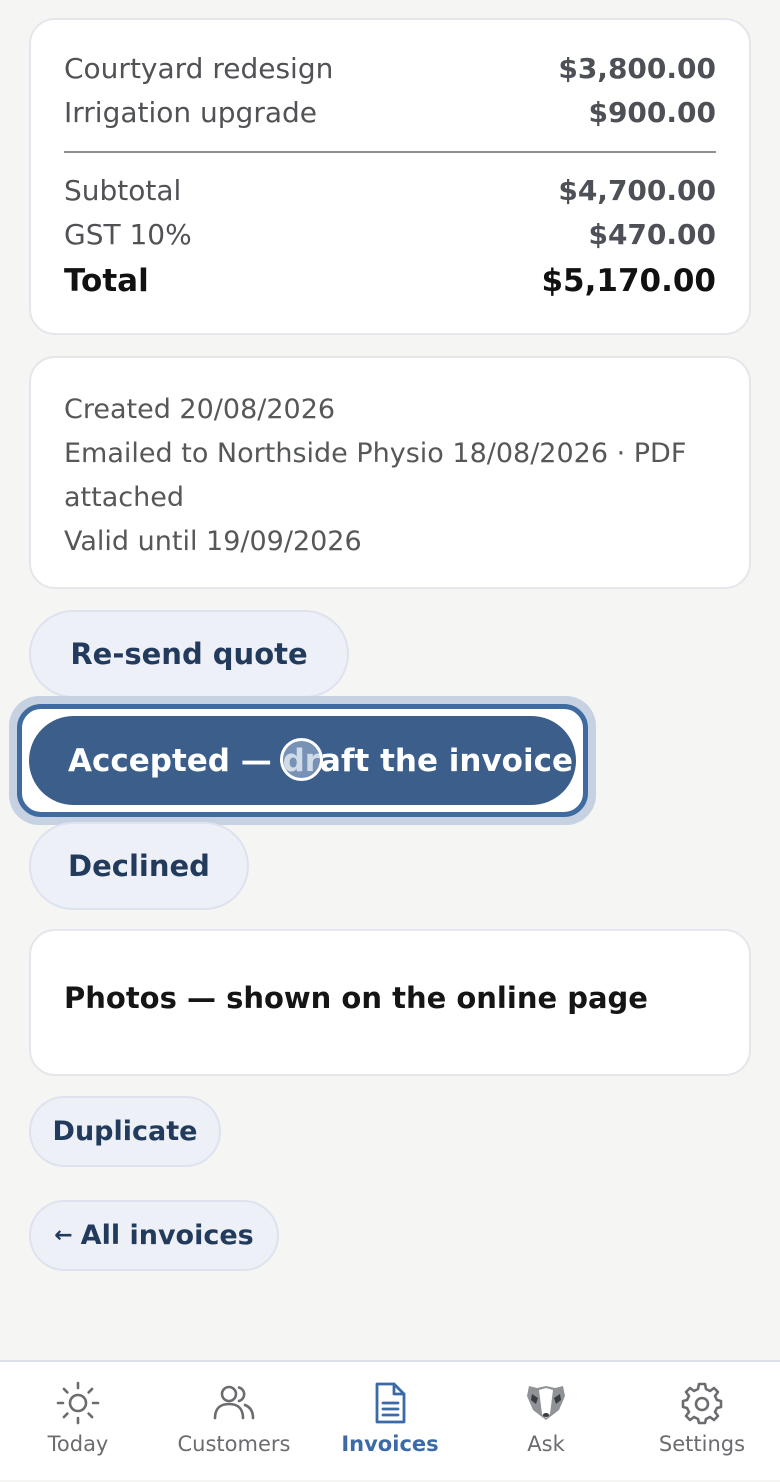  What do you see at coordinates (390, 281) in the screenshot?
I see `total-row: Total $5,170.00` at bounding box center [390, 281].